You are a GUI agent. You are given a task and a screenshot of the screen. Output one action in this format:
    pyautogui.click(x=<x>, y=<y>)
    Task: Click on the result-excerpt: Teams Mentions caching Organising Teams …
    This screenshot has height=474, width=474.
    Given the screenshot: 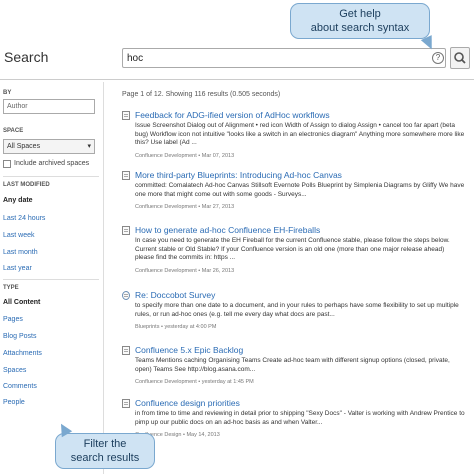 What is the action you would take?
    pyautogui.click(x=292, y=365)
    